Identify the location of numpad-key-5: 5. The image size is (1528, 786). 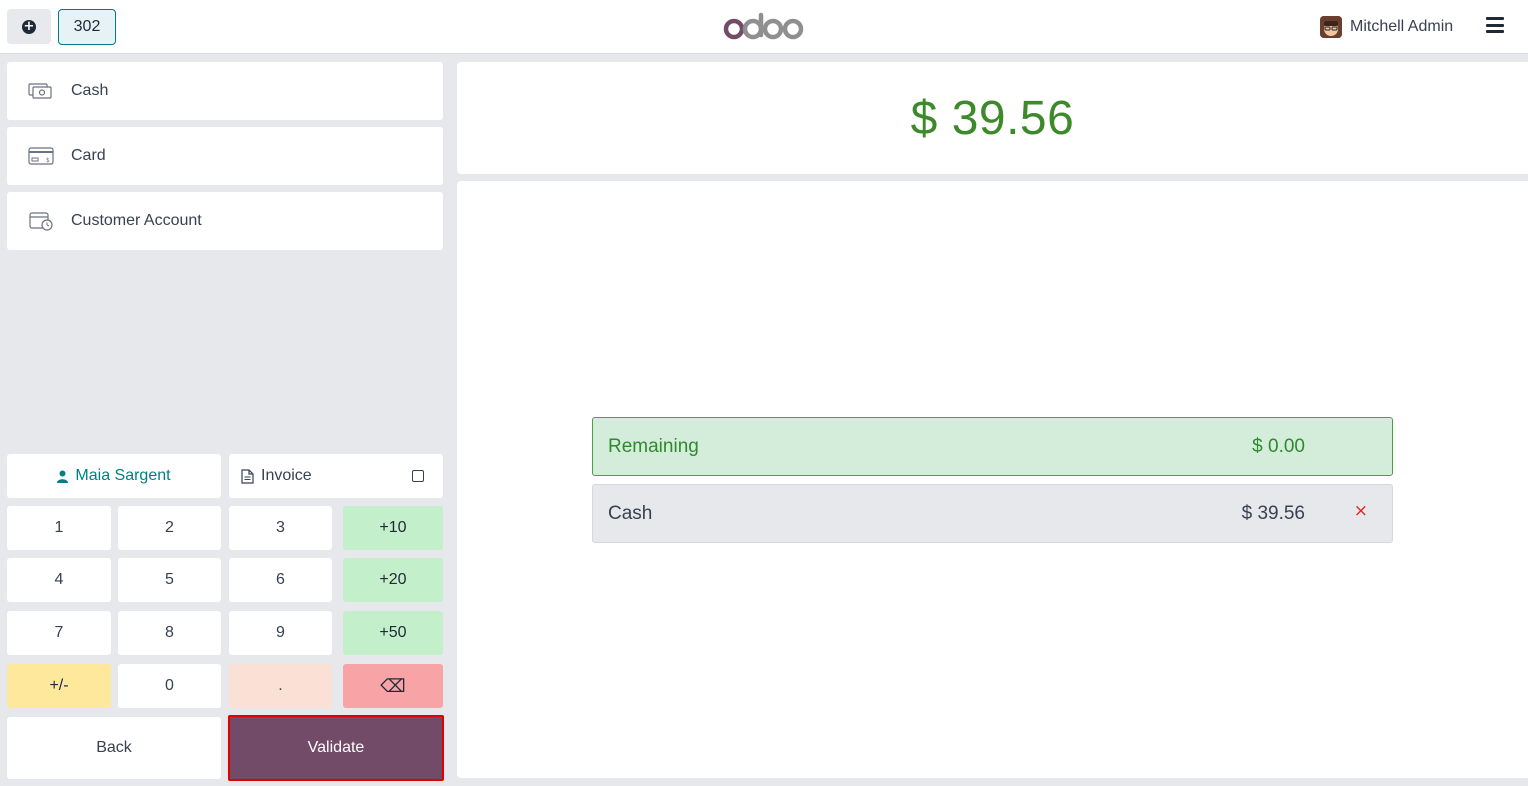
(169, 580).